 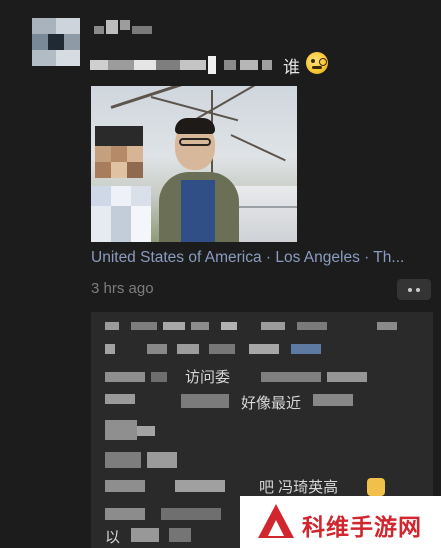 What do you see at coordinates (362, 527) in the screenshot?
I see `watermark-text: 科维手游网` at bounding box center [362, 527].